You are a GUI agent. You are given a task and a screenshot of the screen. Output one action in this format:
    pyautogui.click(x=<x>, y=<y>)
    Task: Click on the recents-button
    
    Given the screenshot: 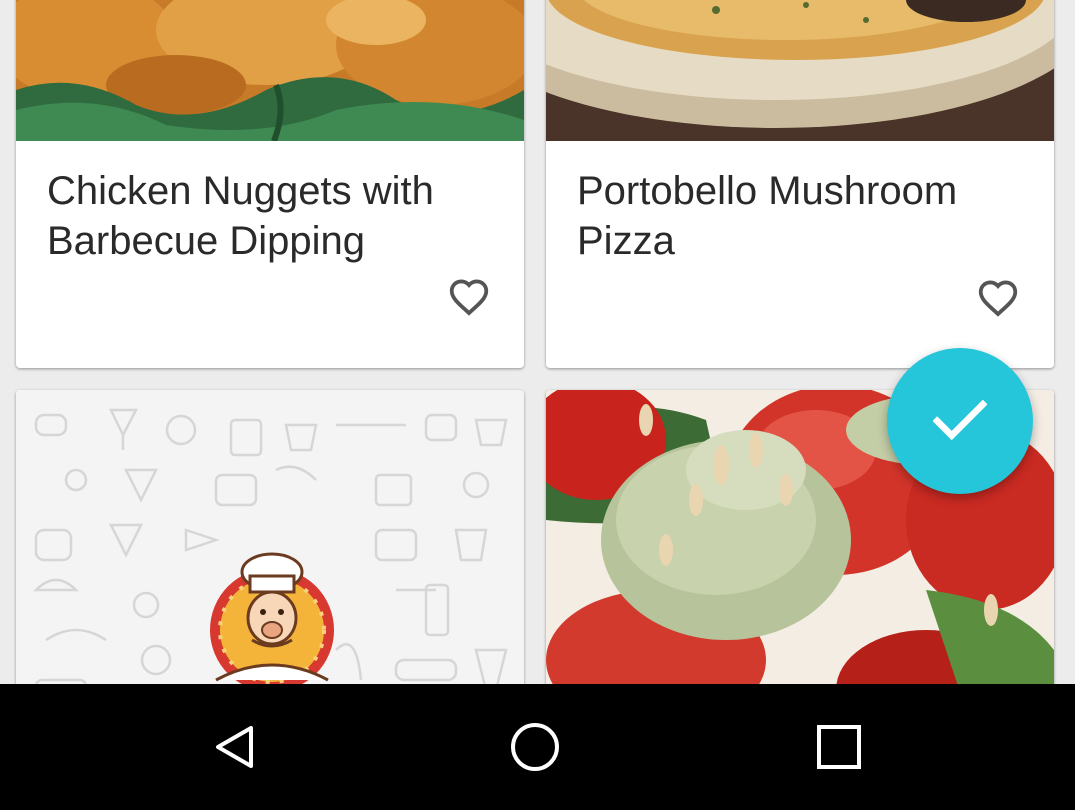 What is the action you would take?
    pyautogui.click(x=839, y=747)
    